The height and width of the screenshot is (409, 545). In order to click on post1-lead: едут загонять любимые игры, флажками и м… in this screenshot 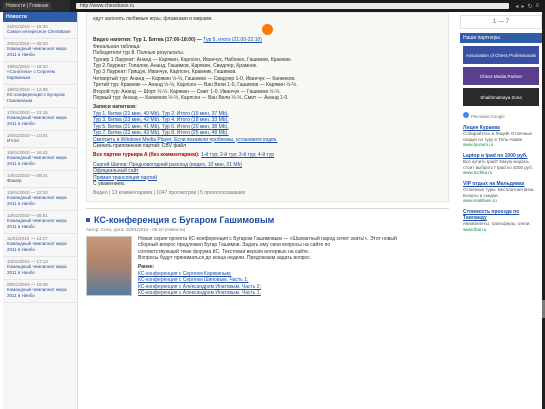, I will do `click(153, 19)`.